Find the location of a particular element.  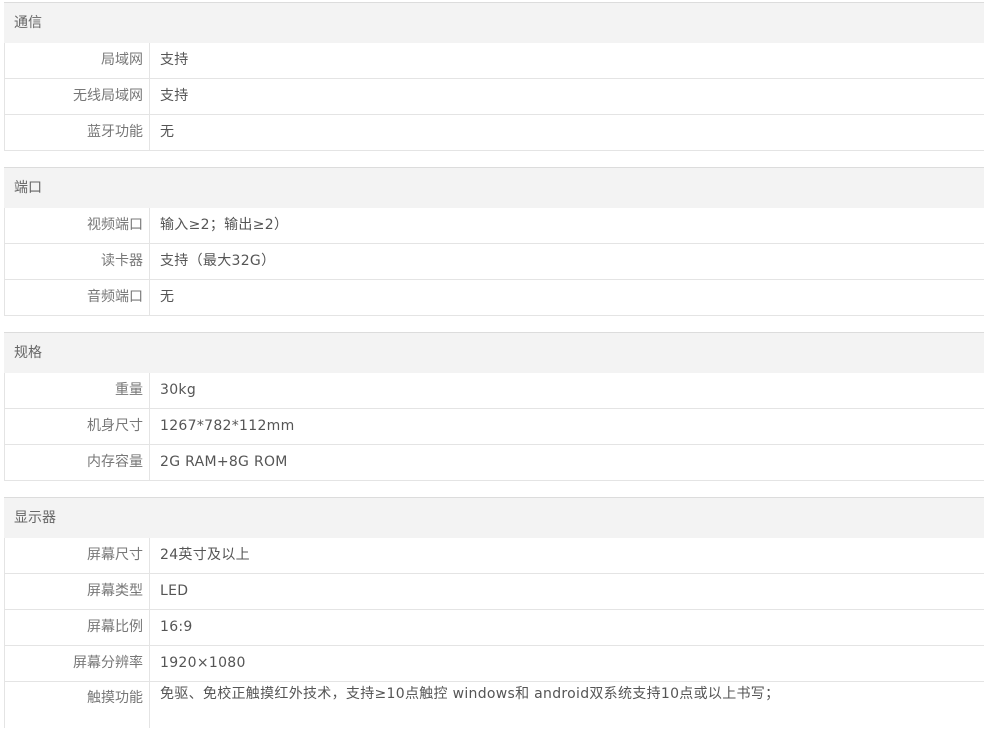

spec-row: 重量 30kg is located at coordinates (494, 391).